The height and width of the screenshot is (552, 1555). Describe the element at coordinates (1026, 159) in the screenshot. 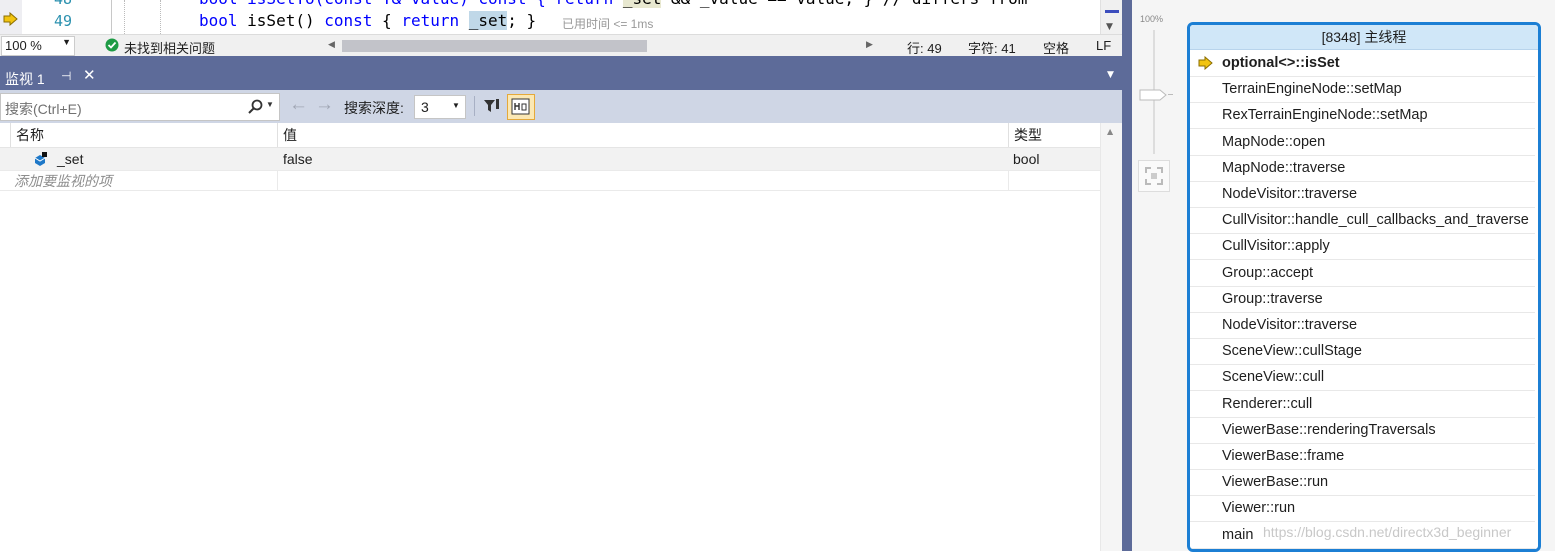

I see `watch-type-cell: bool` at that location.